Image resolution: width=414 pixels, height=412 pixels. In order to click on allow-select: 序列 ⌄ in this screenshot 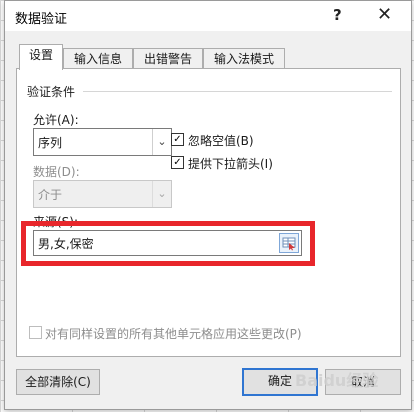, I will do `click(102, 142)`.